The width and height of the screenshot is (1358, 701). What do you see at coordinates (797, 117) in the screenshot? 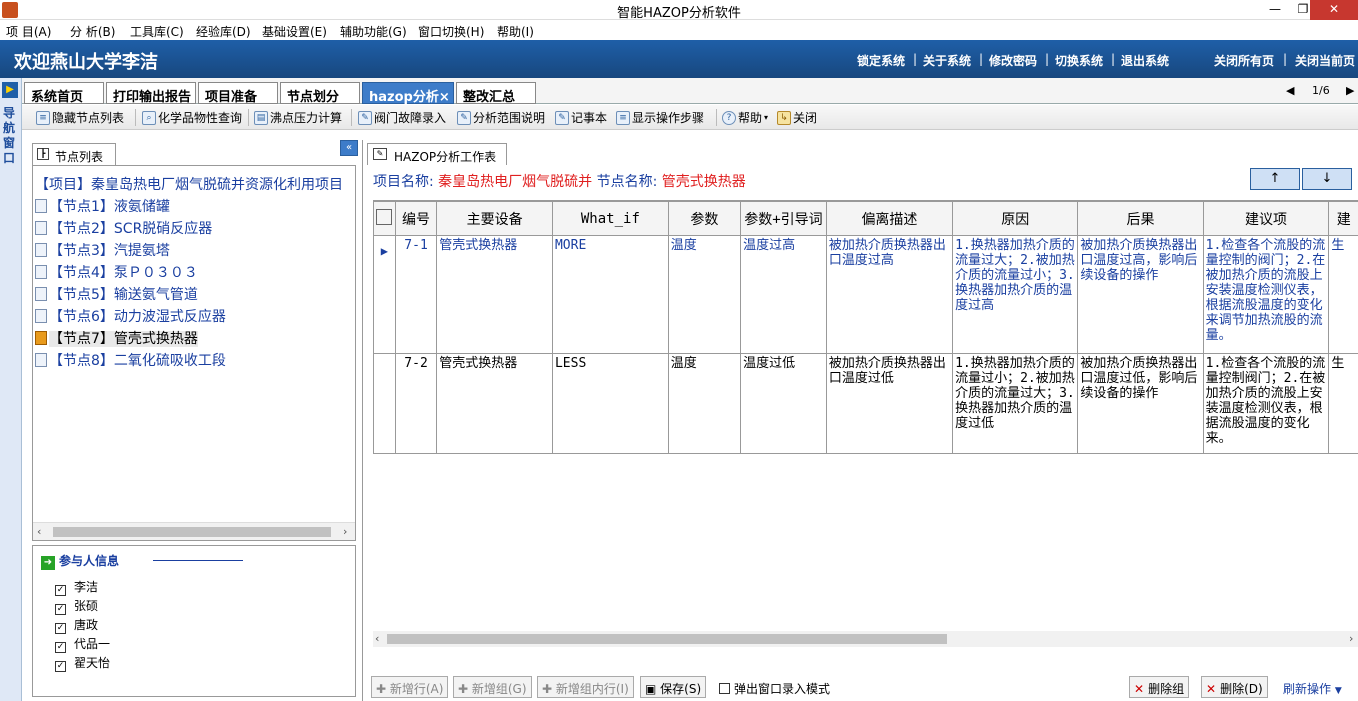
I see `close-button: ↳ 关闭` at bounding box center [797, 117].